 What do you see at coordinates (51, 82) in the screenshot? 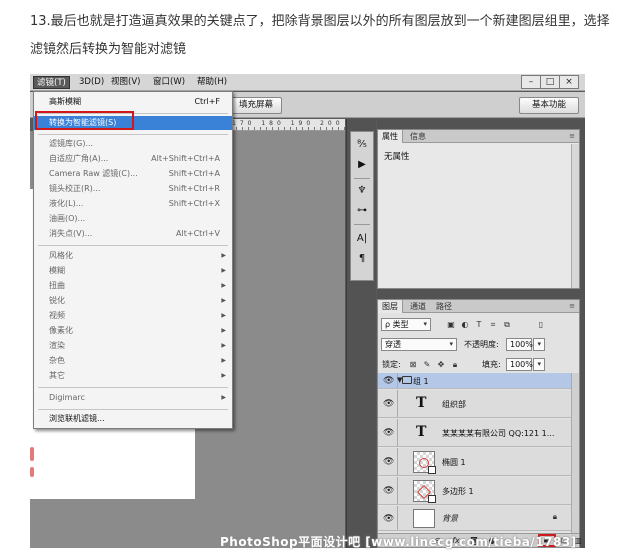
I see `menu-filter: 滤镜(T)` at bounding box center [51, 82].